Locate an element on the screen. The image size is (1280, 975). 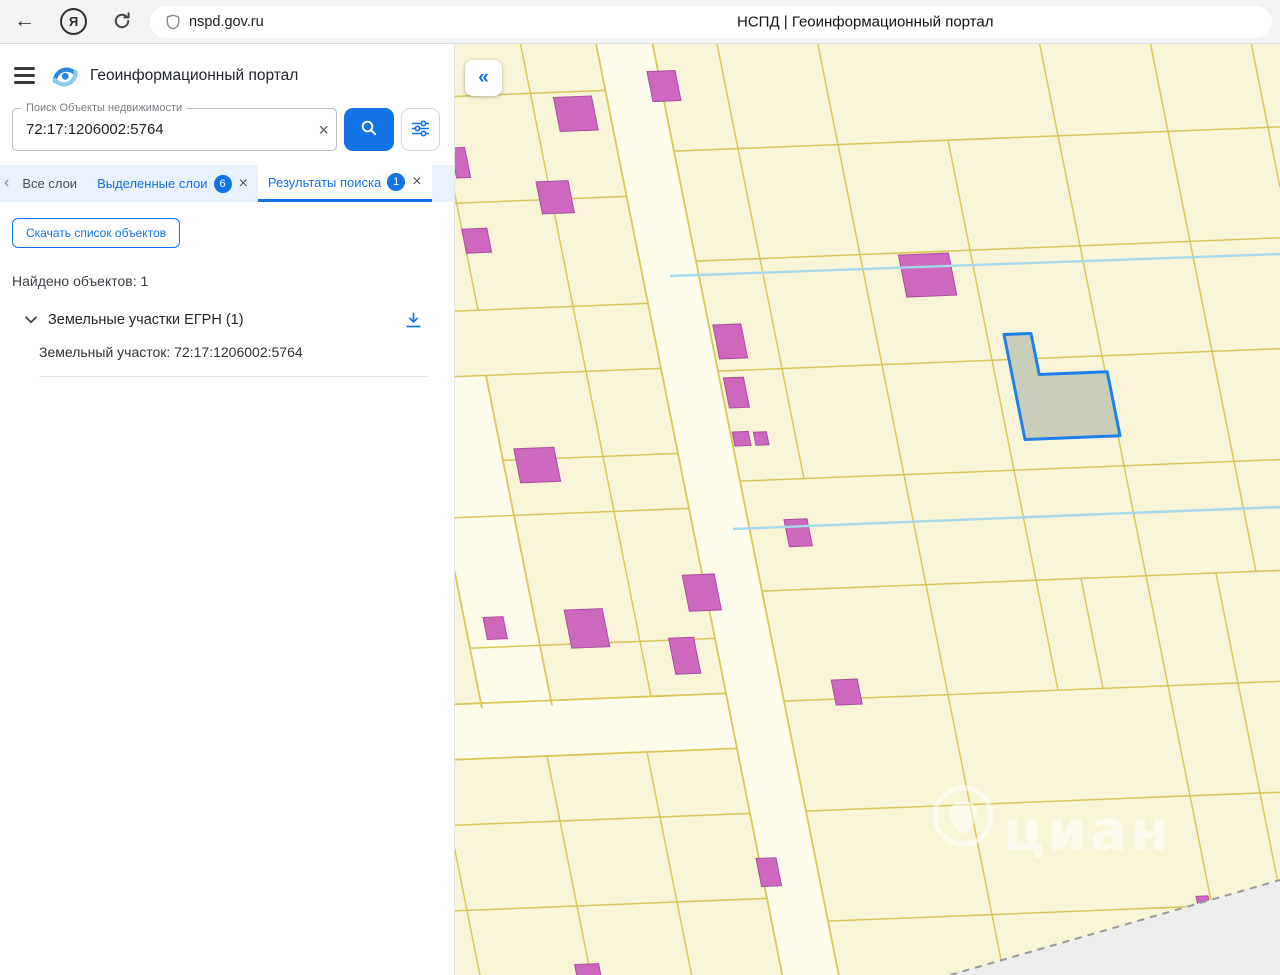
watermark-text: циан is located at coordinates (1087, 831).